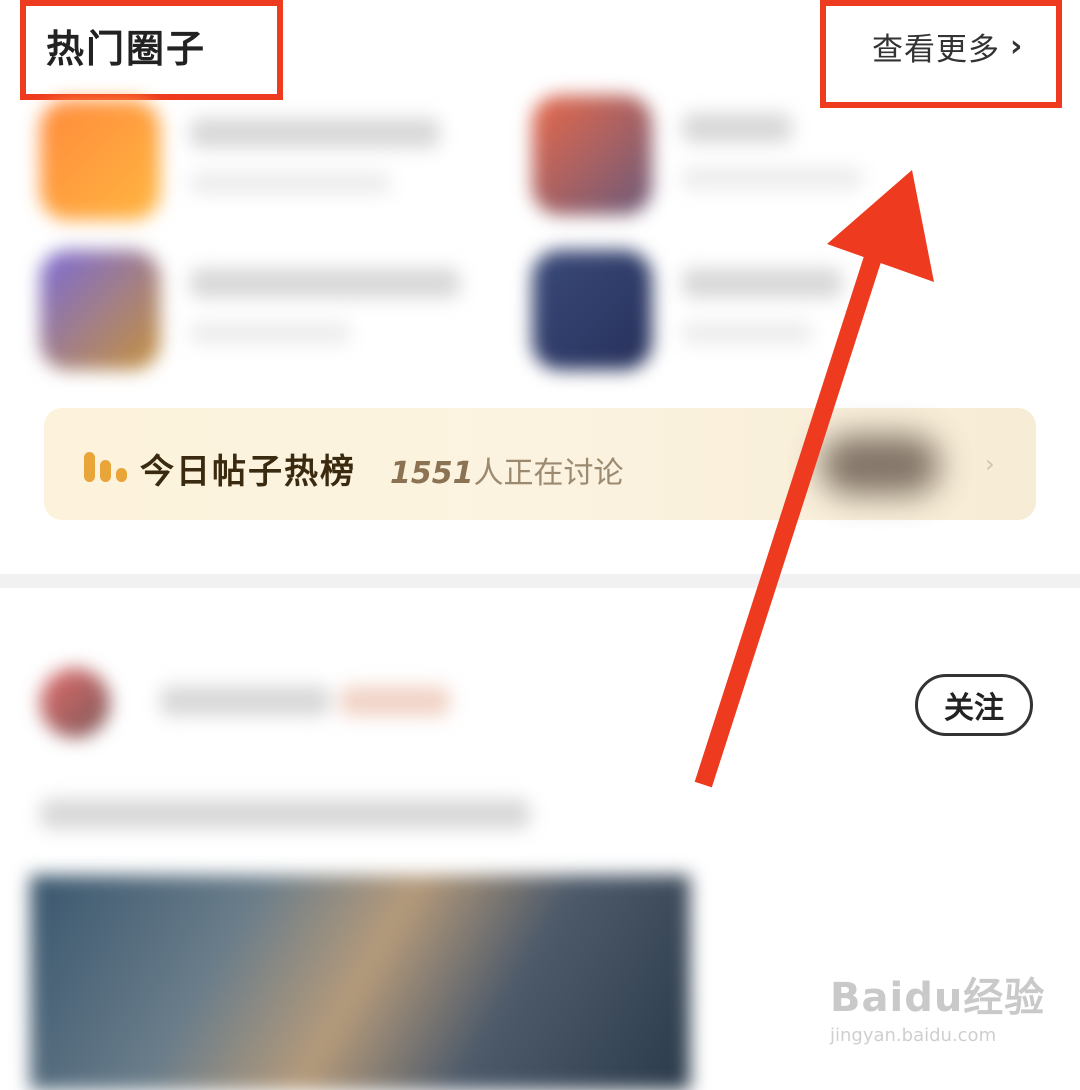 The width and height of the screenshot is (1080, 1090). Describe the element at coordinates (913, 1035) in the screenshot. I see `watermark-url: jingyan.baidu.com` at that location.